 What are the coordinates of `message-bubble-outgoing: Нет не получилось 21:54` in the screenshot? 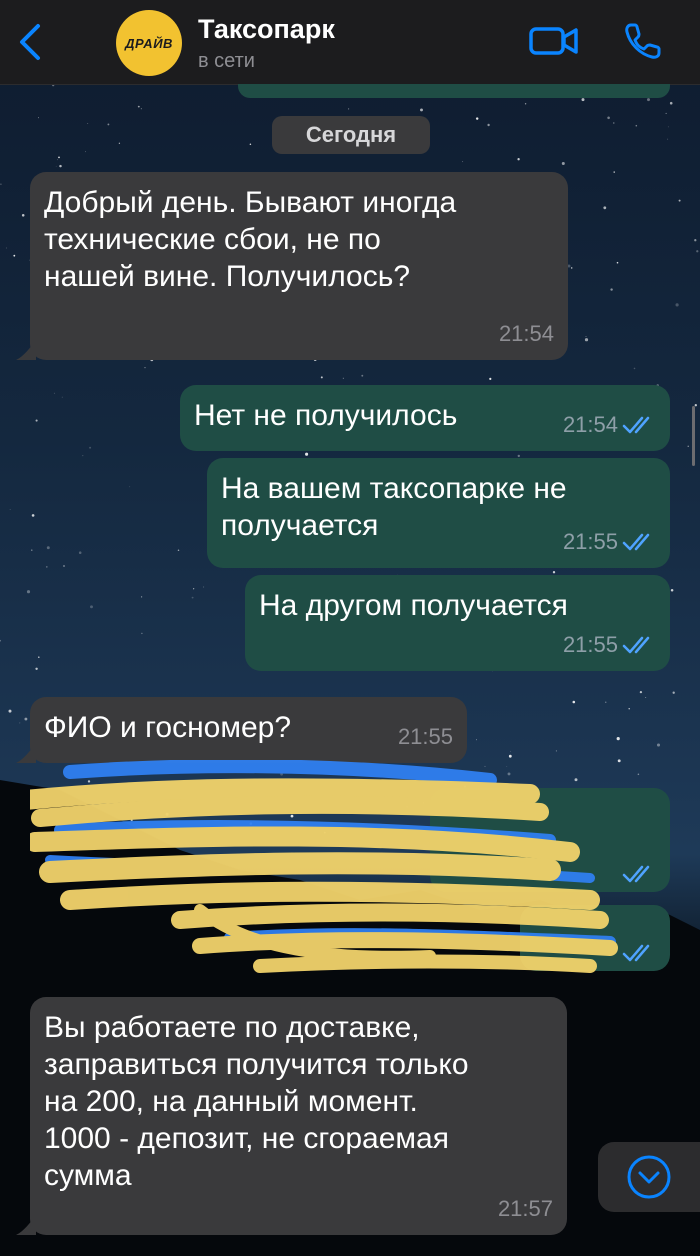 It's located at (425, 418).